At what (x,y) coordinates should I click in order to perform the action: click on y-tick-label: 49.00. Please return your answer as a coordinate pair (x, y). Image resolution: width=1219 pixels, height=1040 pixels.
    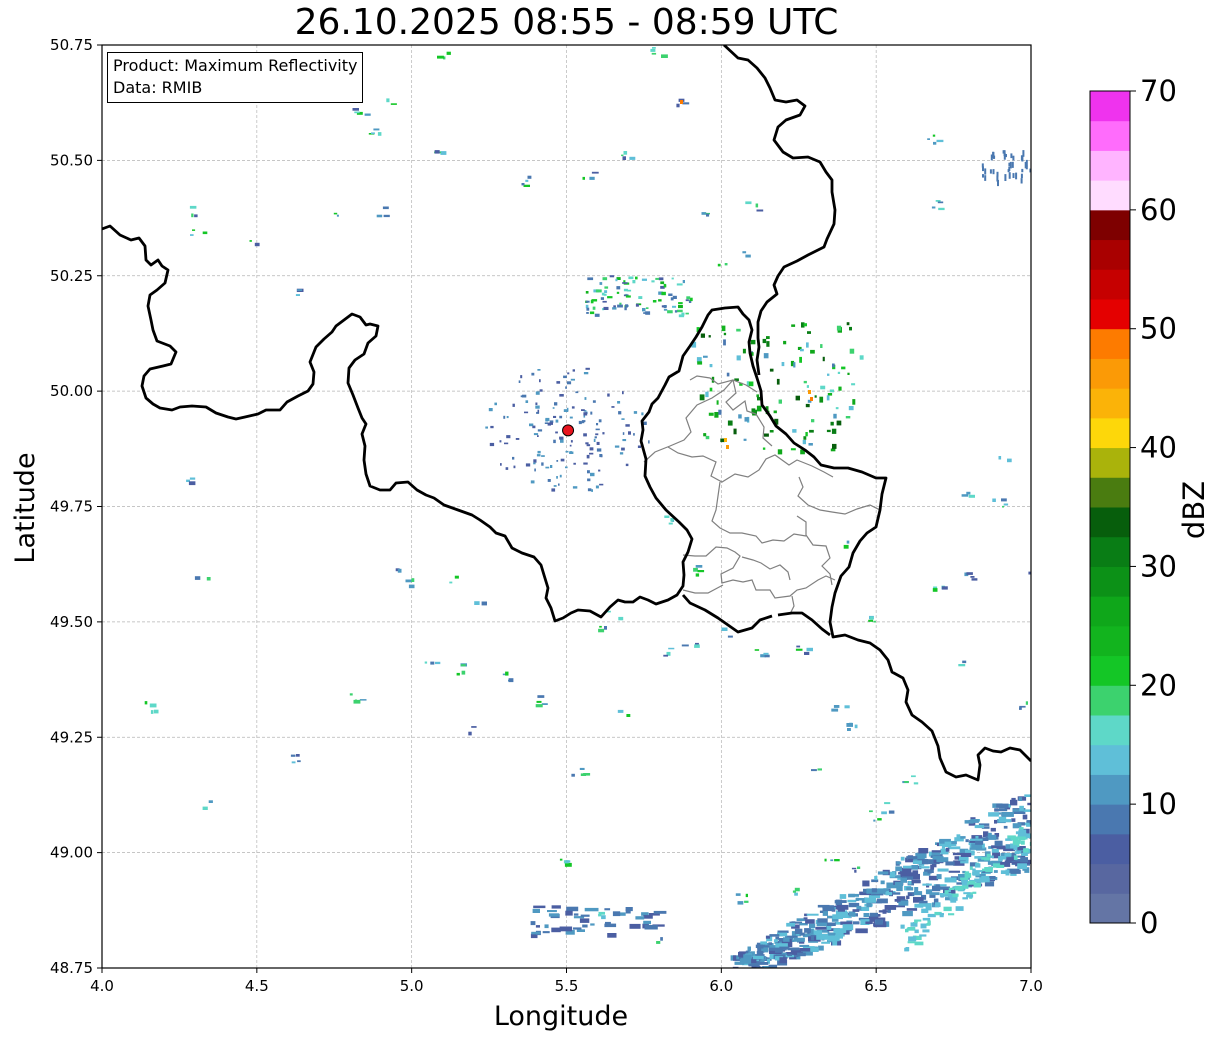
    Looking at the image, I should click on (71, 853).